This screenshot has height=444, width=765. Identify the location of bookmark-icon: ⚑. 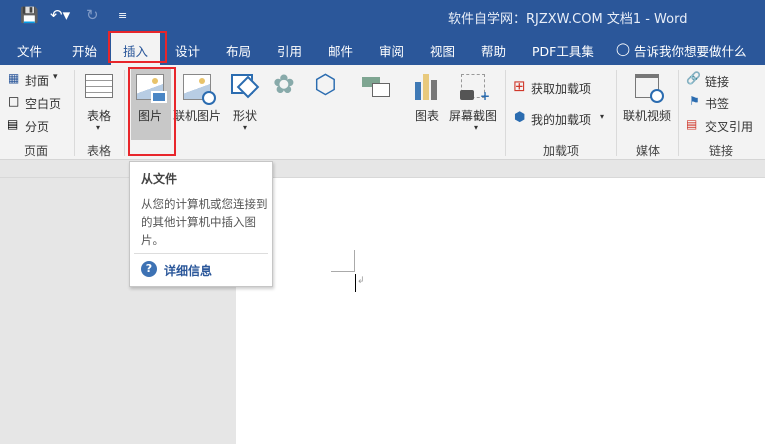
(694, 101).